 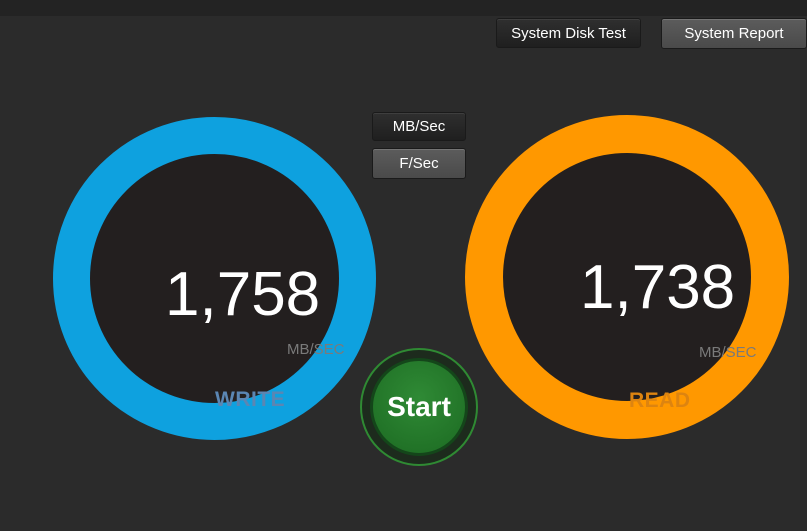 I want to click on read-gauge-label: READ, so click(x=660, y=400).